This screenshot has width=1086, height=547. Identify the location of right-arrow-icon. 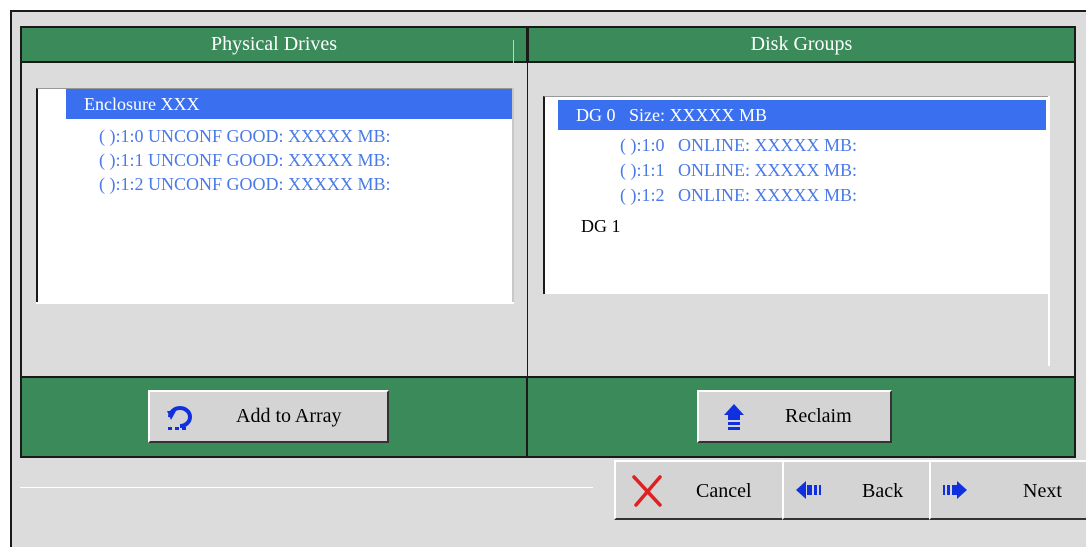
(963, 493).